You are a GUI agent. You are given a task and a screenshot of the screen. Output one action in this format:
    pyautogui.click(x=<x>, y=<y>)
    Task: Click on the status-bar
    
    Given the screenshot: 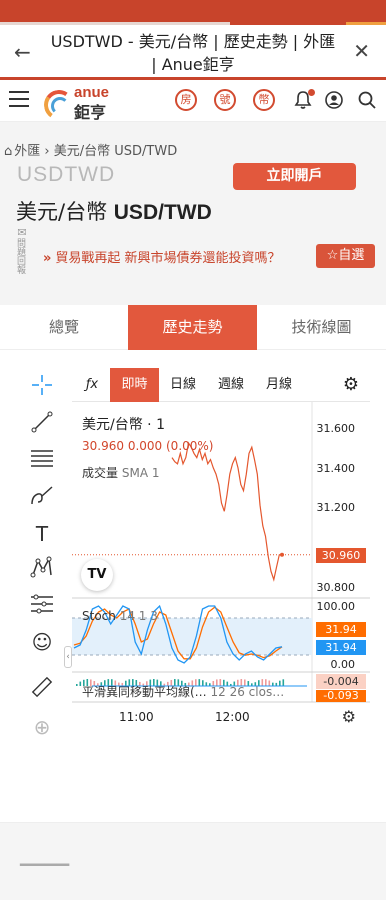 What is the action you would take?
    pyautogui.click(x=193, y=12)
    